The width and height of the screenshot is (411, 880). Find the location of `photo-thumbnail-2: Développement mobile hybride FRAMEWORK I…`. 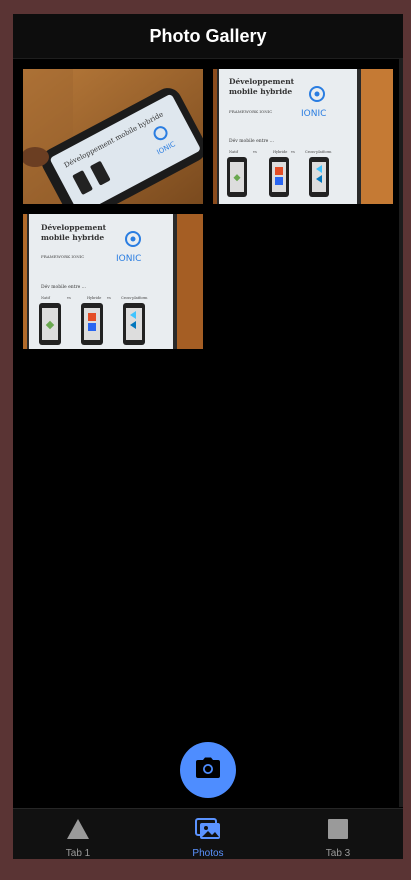

photo-thumbnail-2: Développement mobile hybride FRAMEWORK I… is located at coordinates (303, 136).